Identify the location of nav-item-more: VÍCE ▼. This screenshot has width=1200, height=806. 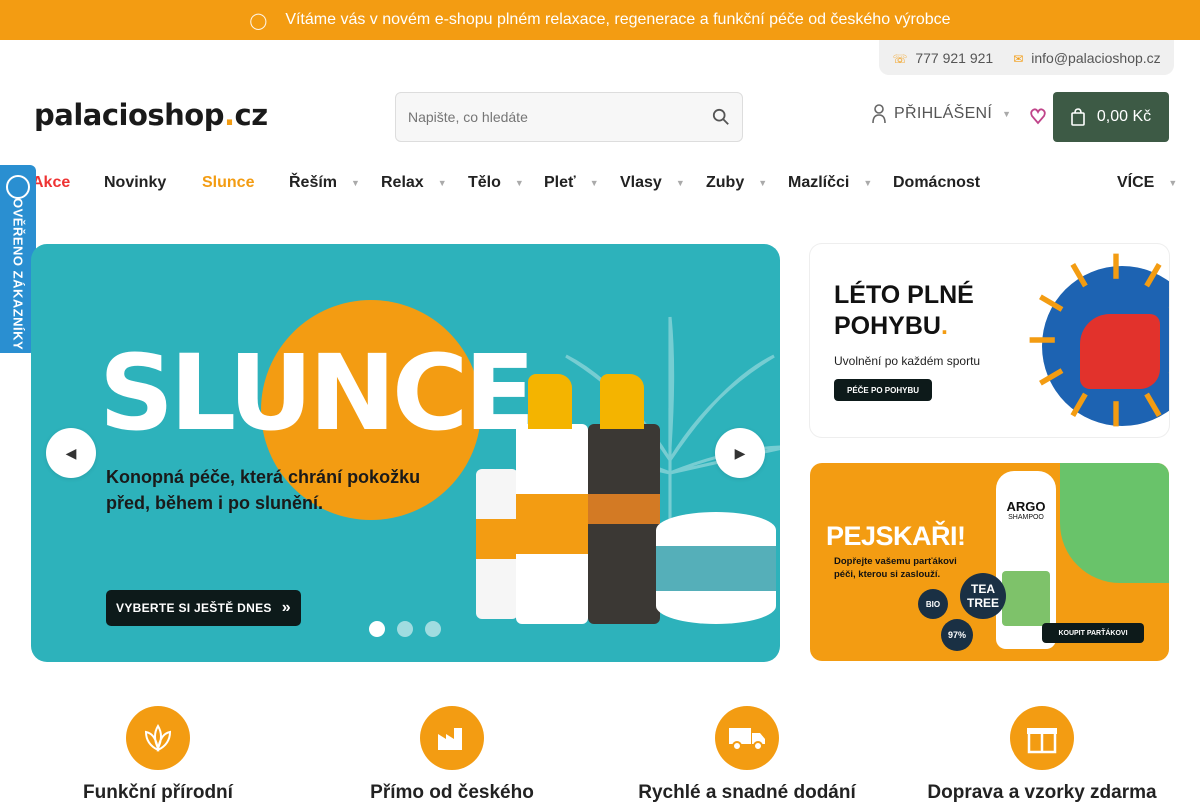
(1147, 183).